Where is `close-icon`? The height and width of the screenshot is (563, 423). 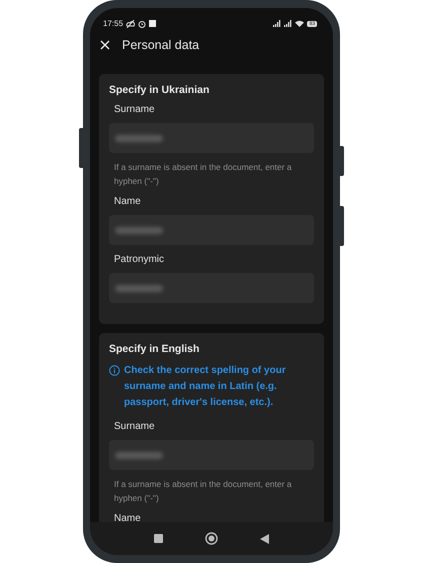
close-icon is located at coordinates (105, 45).